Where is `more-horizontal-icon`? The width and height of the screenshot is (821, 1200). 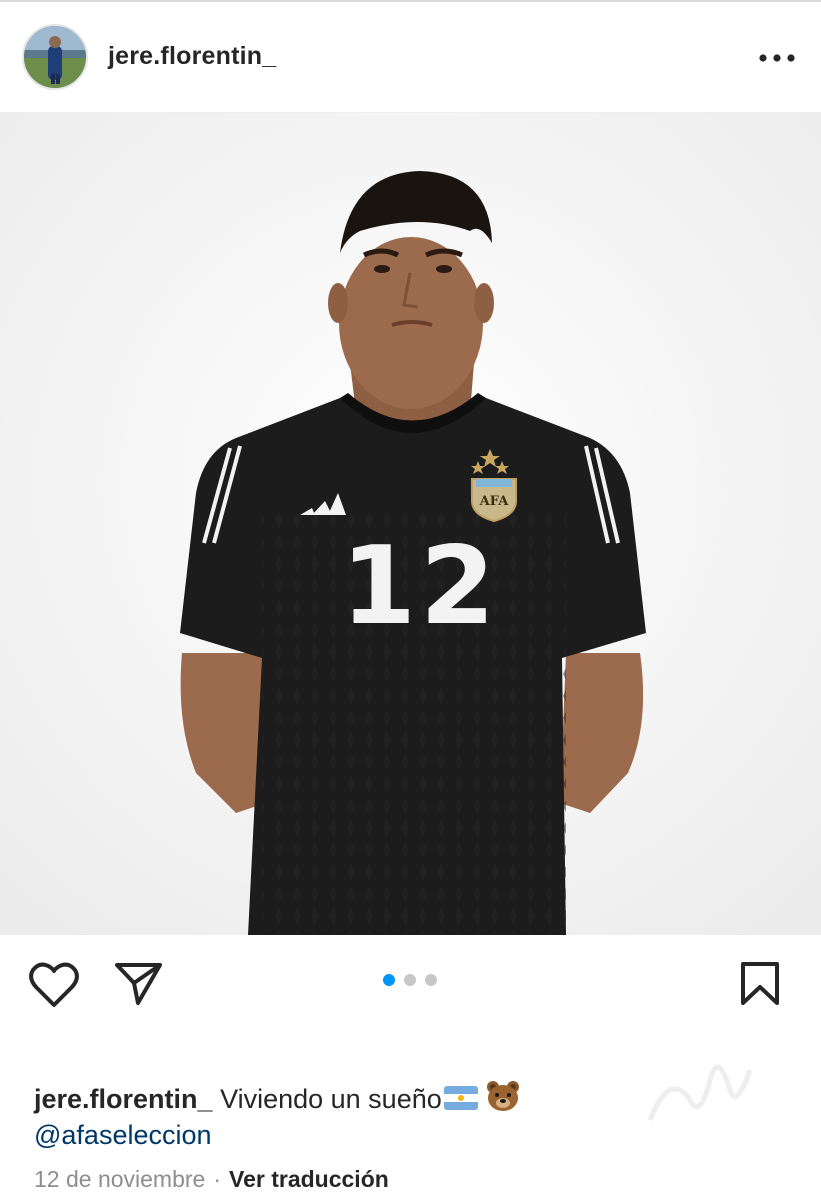 more-horizontal-icon is located at coordinates (777, 58).